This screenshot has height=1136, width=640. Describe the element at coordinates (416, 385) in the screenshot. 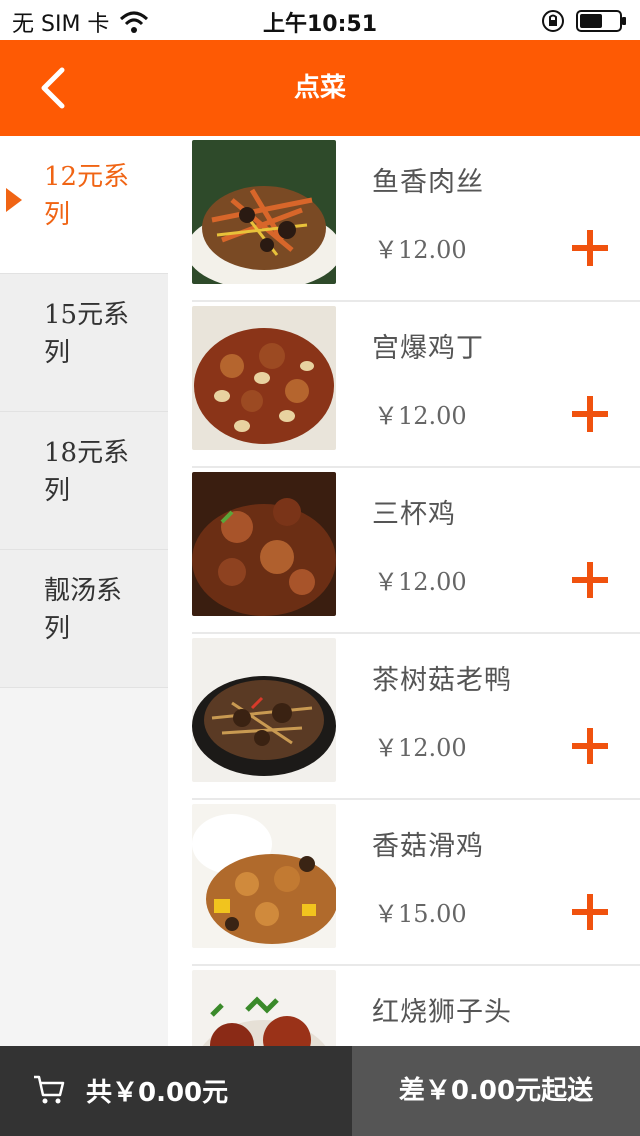

I see `dish-item: 宫爆鸡丁 ￥12.00` at that location.